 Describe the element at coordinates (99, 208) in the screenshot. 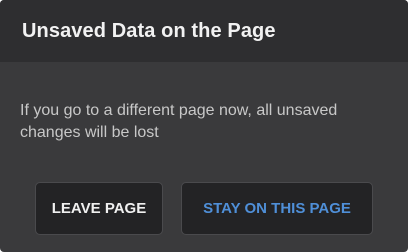

I see `leave-page-button: LEAVE PAGE` at that location.